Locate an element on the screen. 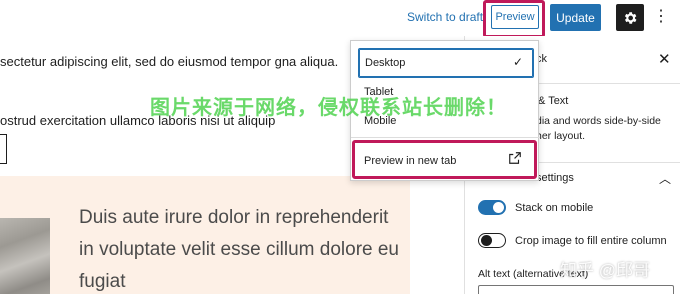 The image size is (680, 294). media-image is located at coordinates (25, 256).